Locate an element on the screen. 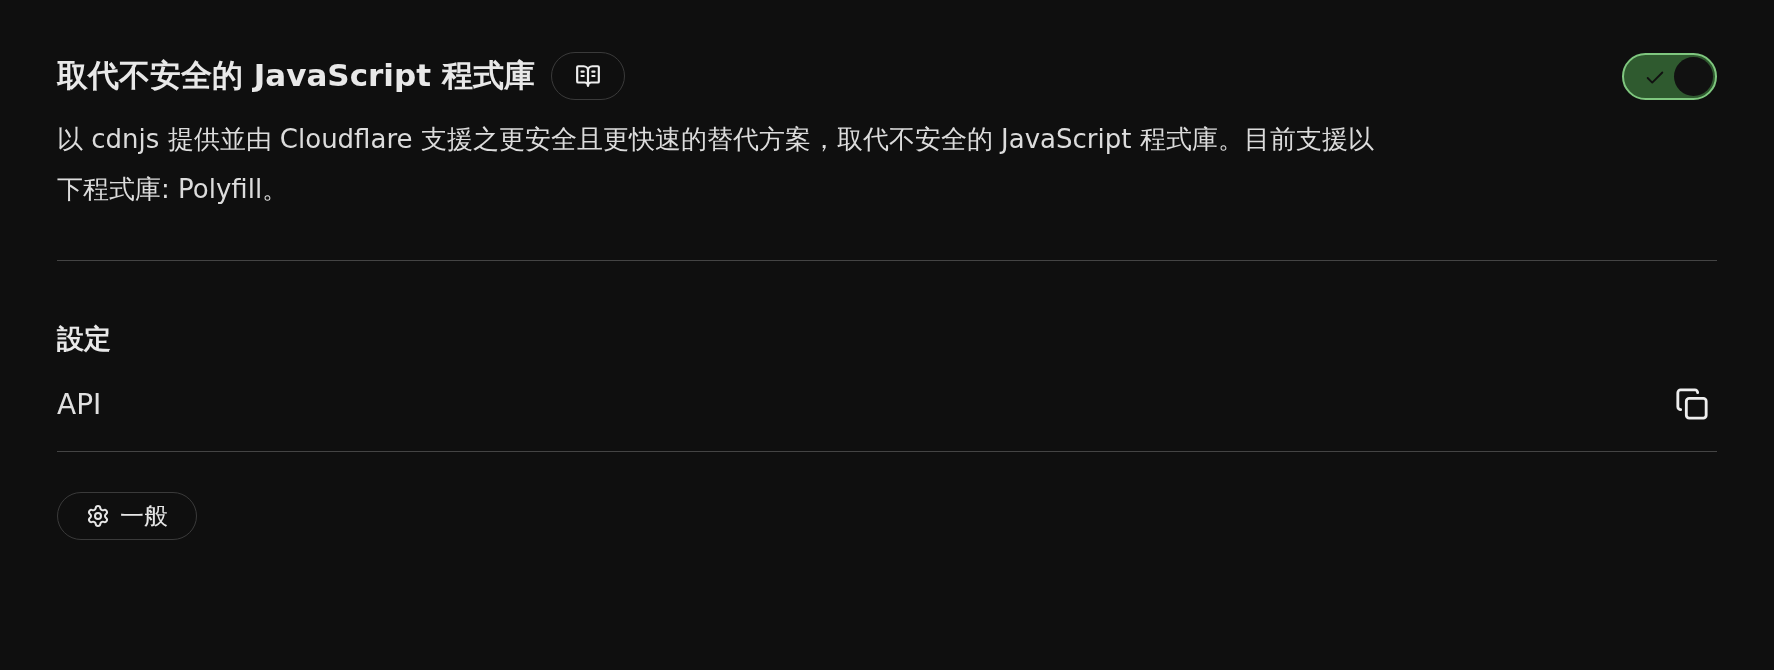  description-text: 以 cdnjs 提供並由 Cloudflare 支援之更安全且更快速的替代方案，取代不安全的 JavaScript 程式庫。目前支援以下程式庫: Polyfill。 is located at coordinates (716, 164).